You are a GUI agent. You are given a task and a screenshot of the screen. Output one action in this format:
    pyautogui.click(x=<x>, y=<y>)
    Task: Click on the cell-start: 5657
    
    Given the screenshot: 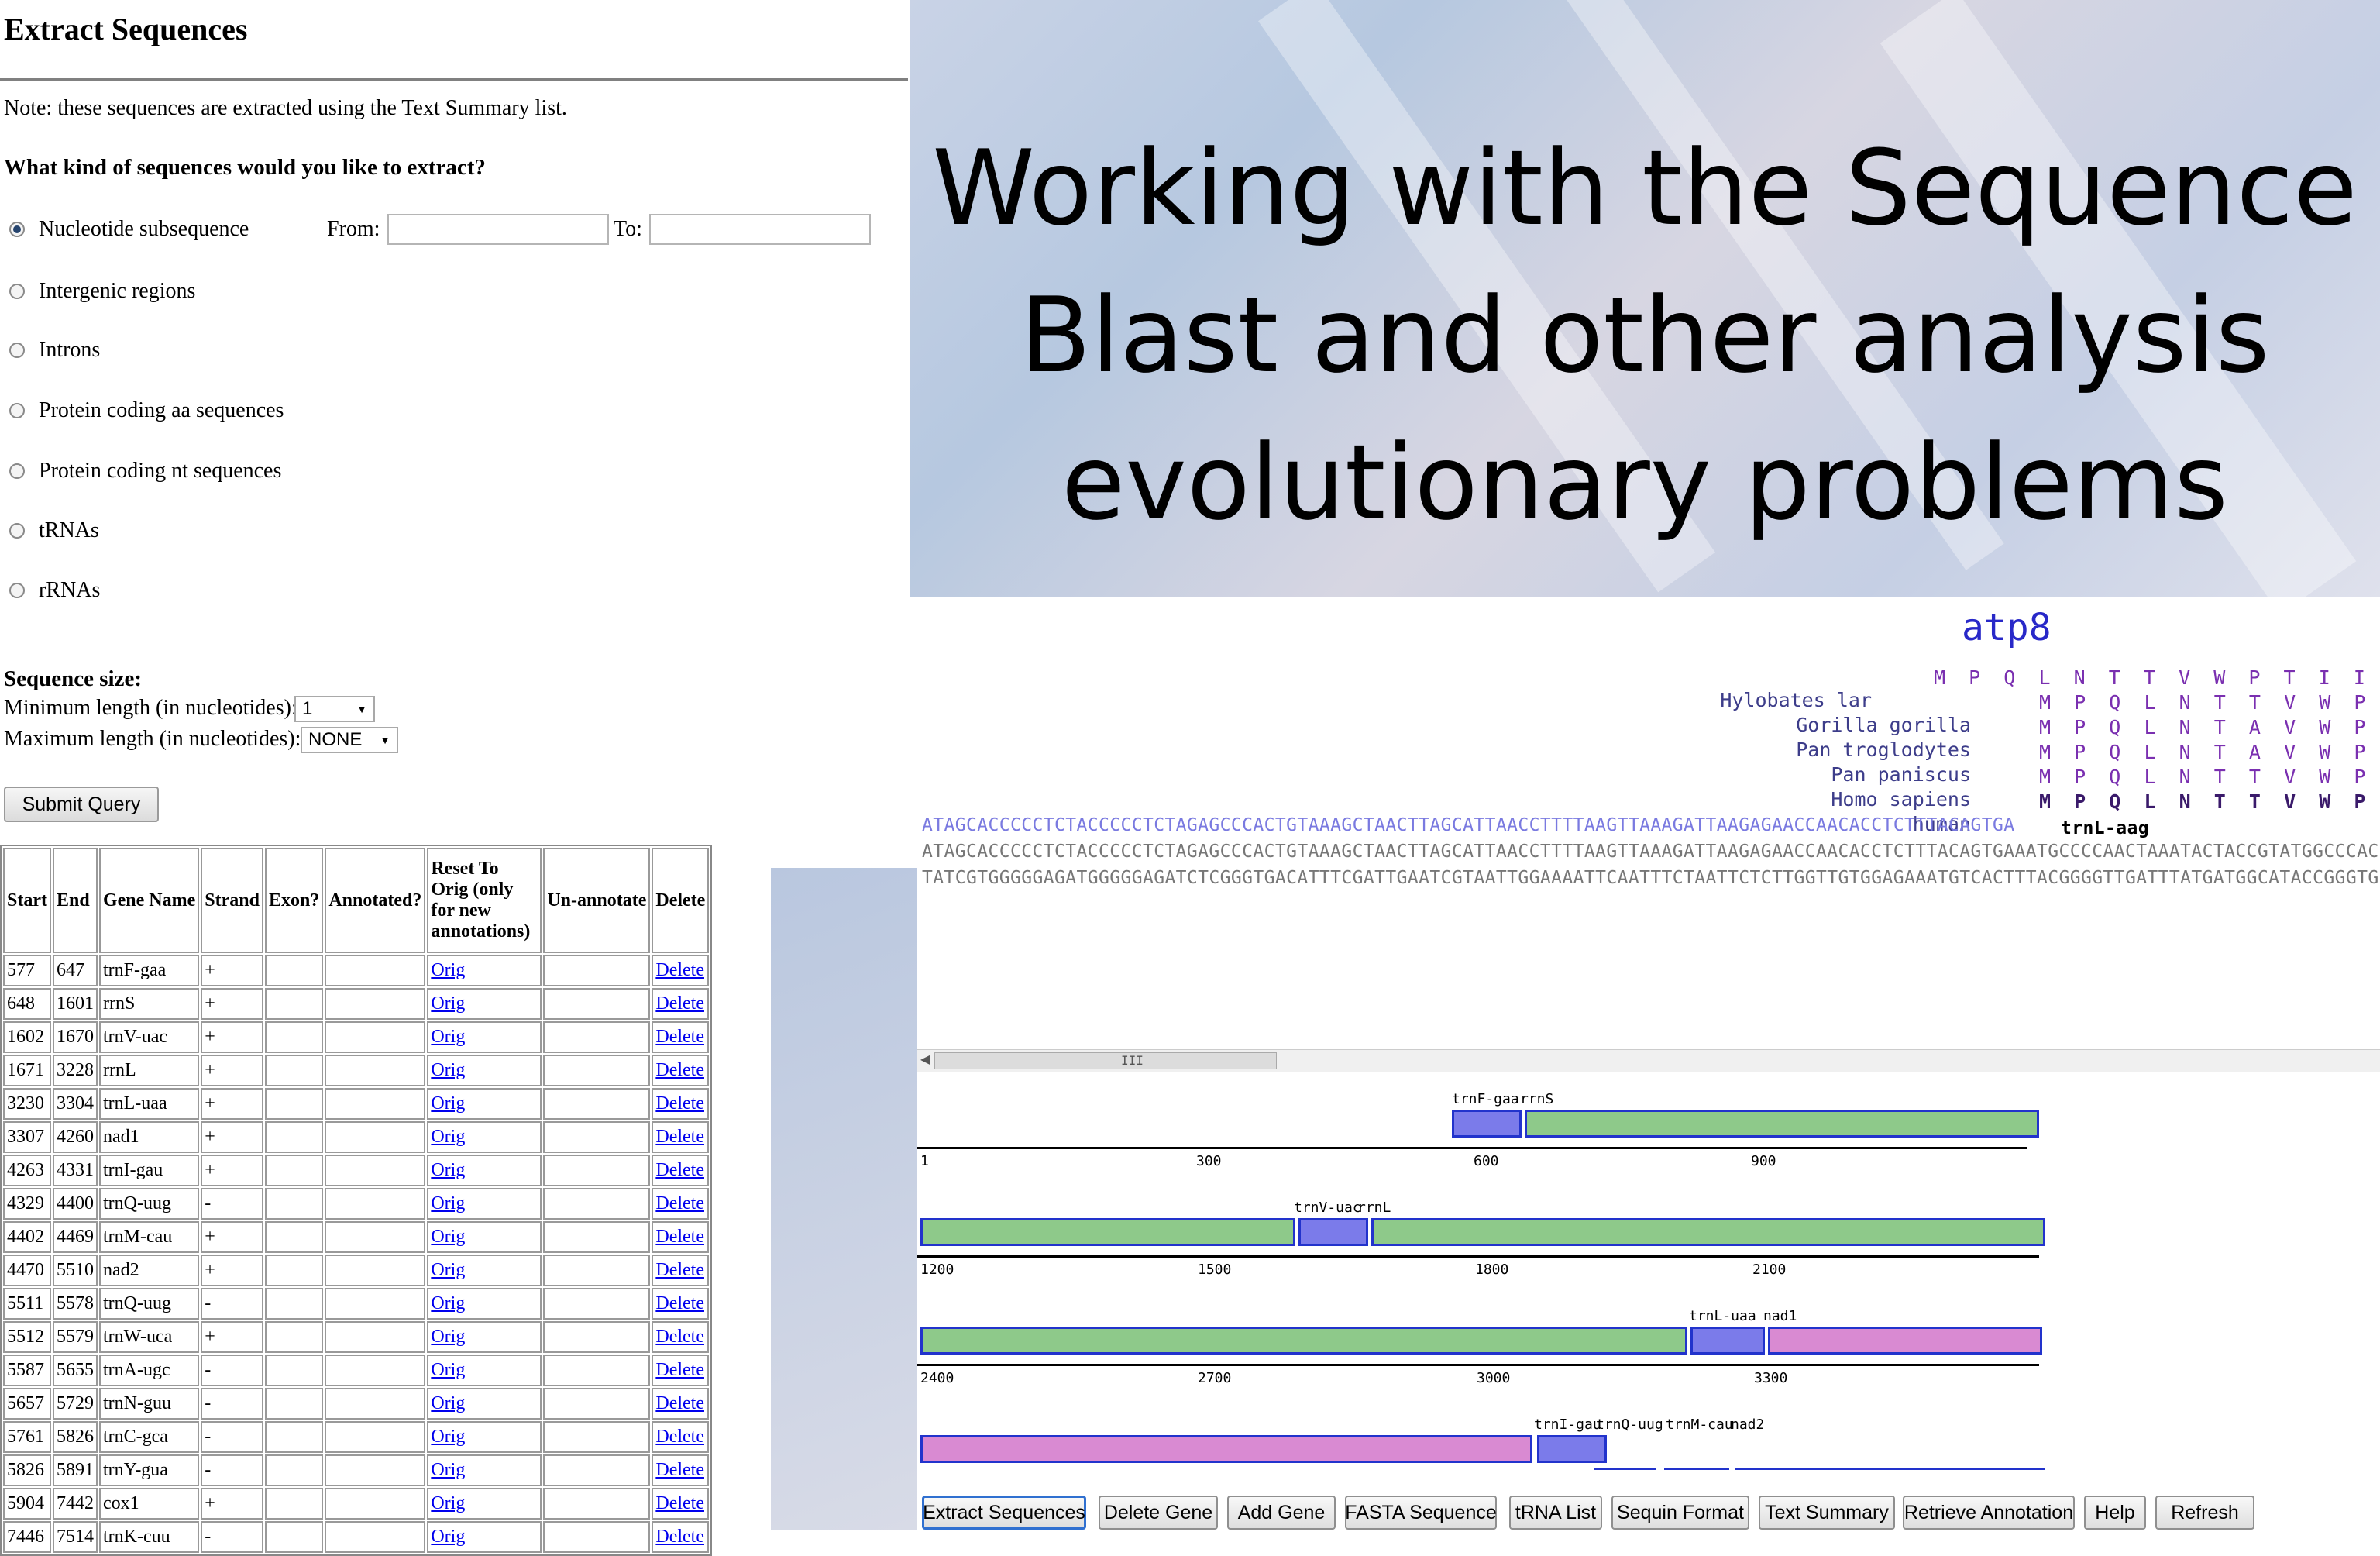 What is the action you would take?
    pyautogui.click(x=27, y=1404)
    